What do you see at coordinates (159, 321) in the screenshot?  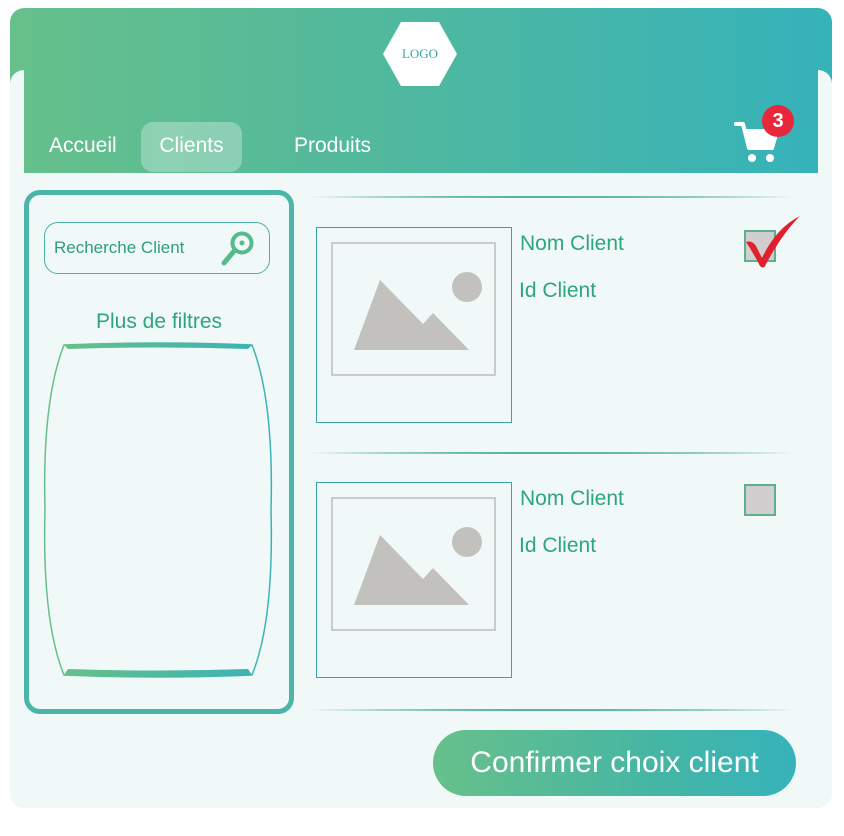 I see `more-filters-title: Plus de filtres` at bounding box center [159, 321].